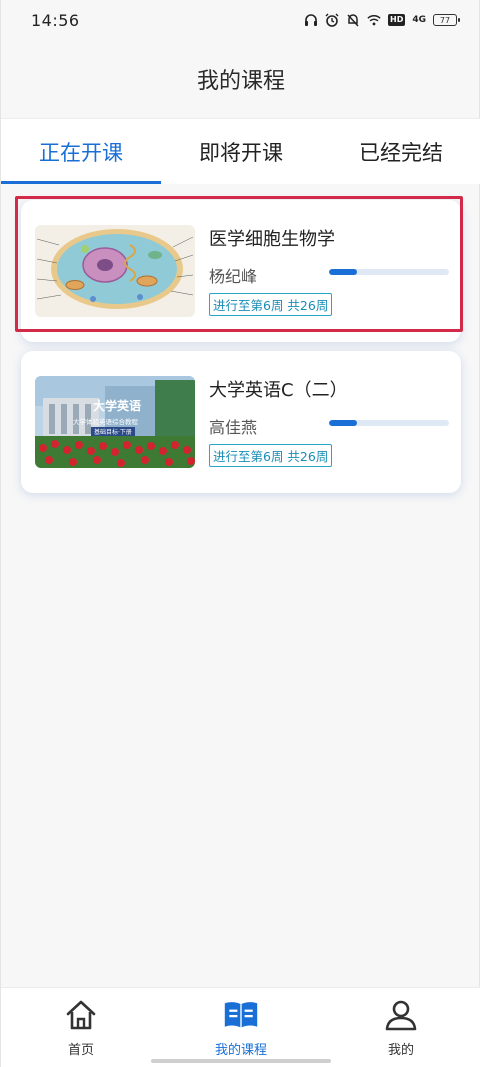 The image size is (480, 1067). I want to click on nav-profile: 我的, so click(400, 1027).